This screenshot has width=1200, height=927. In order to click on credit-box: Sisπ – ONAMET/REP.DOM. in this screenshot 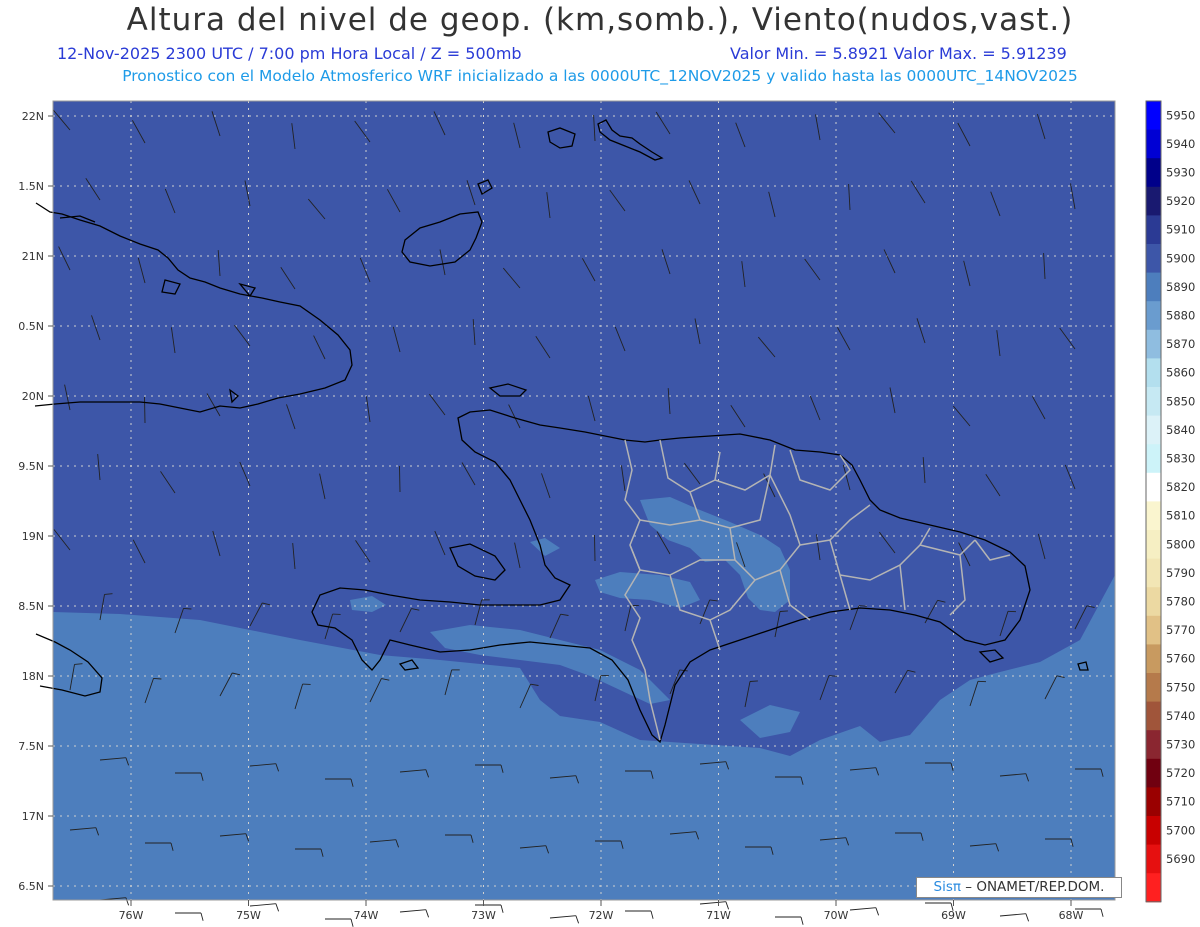, I will do `click(1019, 887)`.